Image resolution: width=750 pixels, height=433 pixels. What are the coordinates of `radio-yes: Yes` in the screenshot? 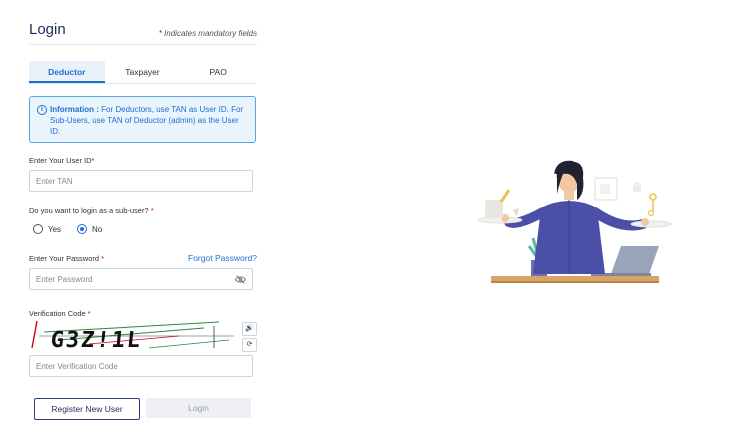 It's located at (47, 229).